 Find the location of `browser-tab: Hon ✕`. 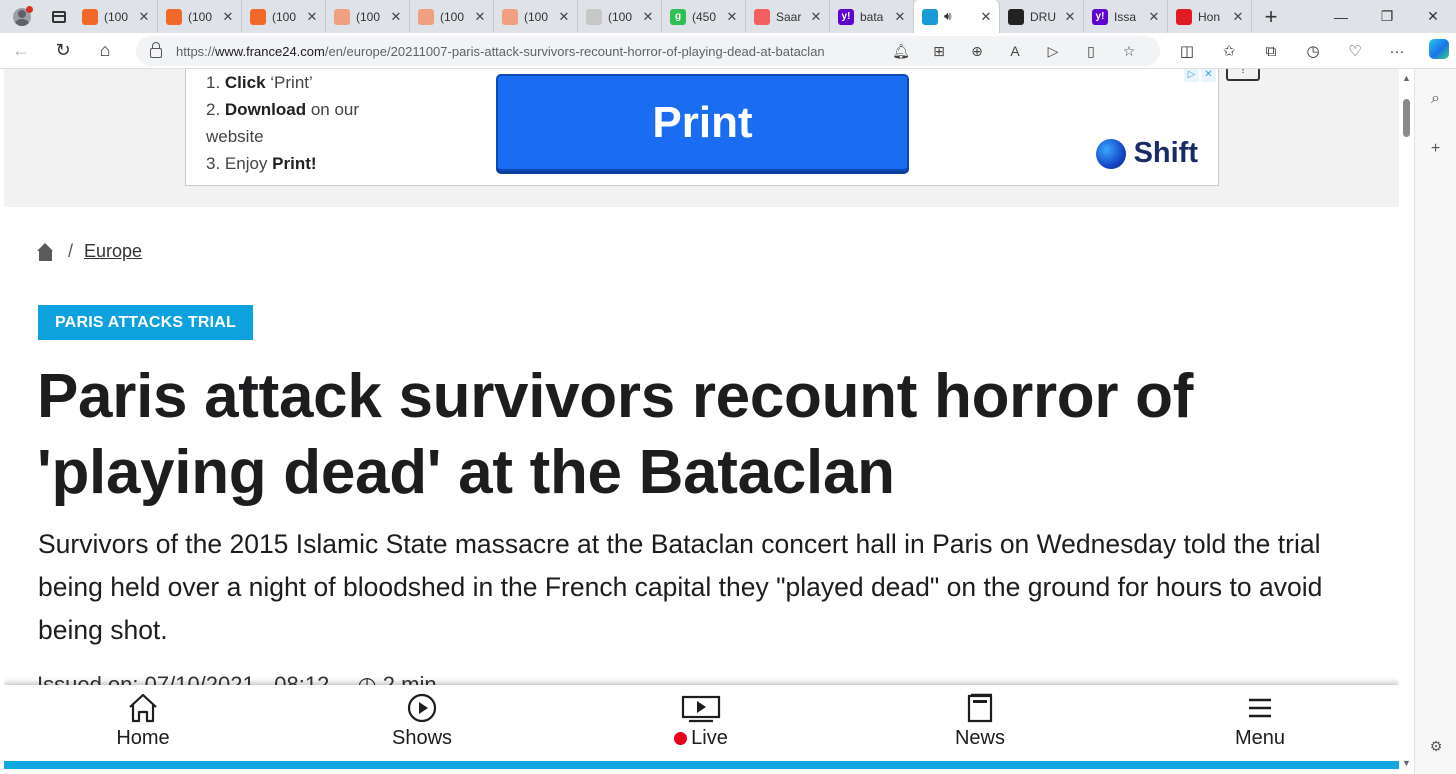

browser-tab: Hon ✕ is located at coordinates (1210, 16).